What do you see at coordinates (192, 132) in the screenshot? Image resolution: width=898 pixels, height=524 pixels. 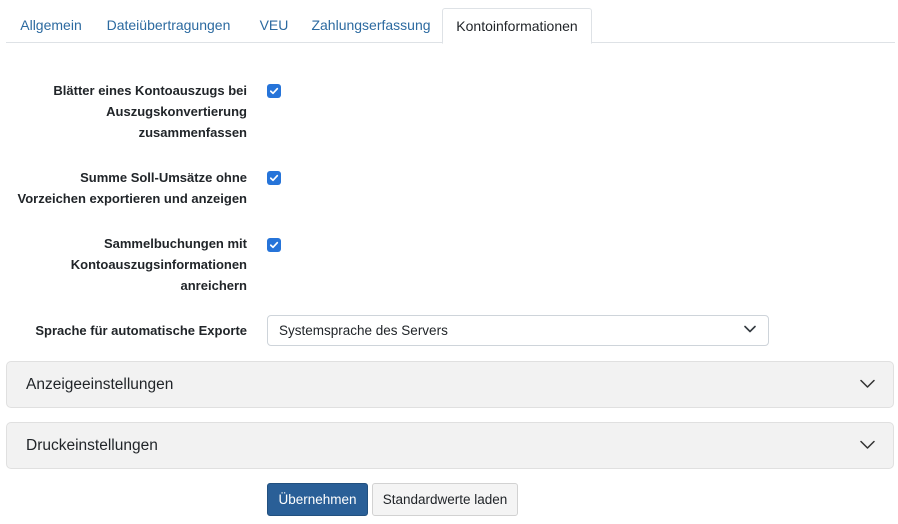 I see `merge-pages-label-line-3: zusammenfassen` at bounding box center [192, 132].